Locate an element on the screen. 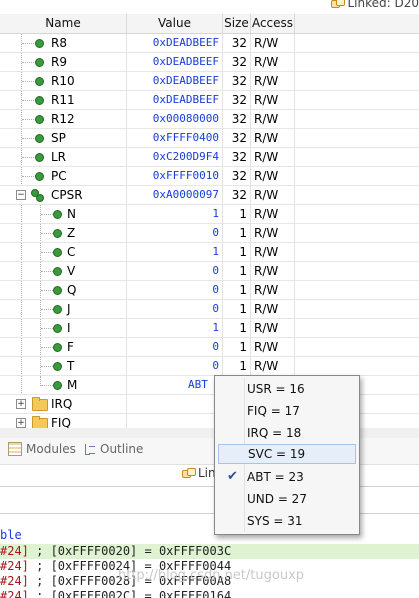  register-row: R11 0xDEADBEEF 32 R/W is located at coordinates (209, 100).